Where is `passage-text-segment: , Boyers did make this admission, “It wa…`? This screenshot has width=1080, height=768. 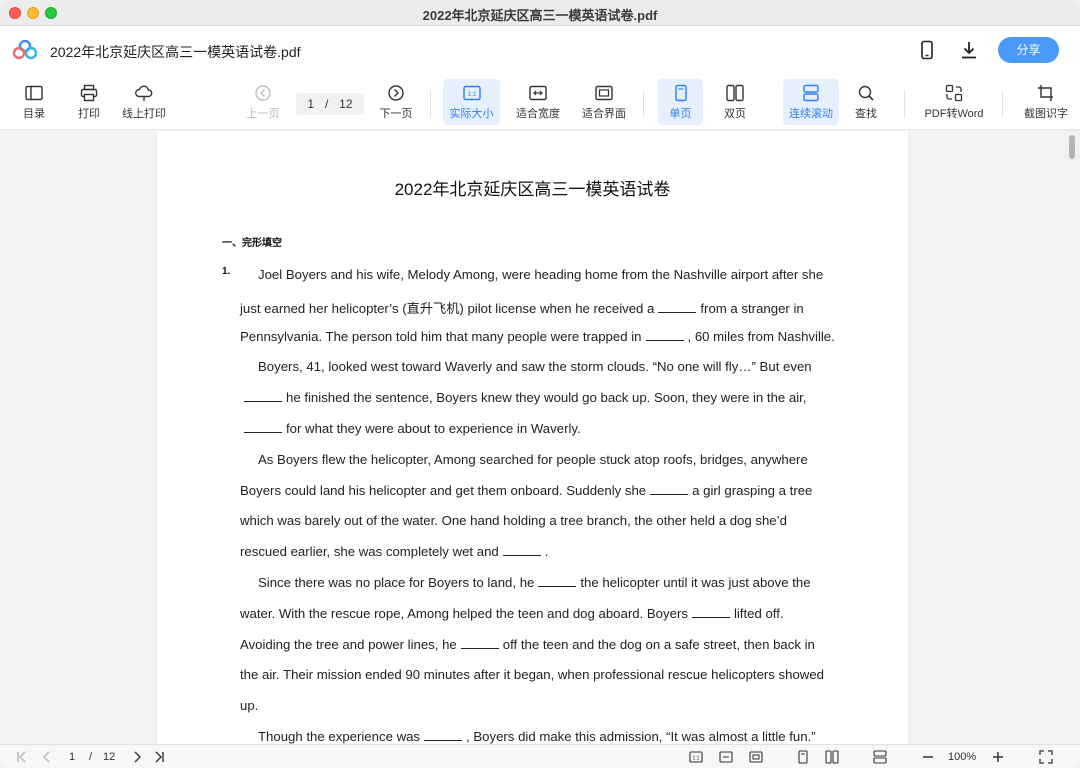 passage-text-segment: , Boyers did make this admission, “It wa… is located at coordinates (641, 736).